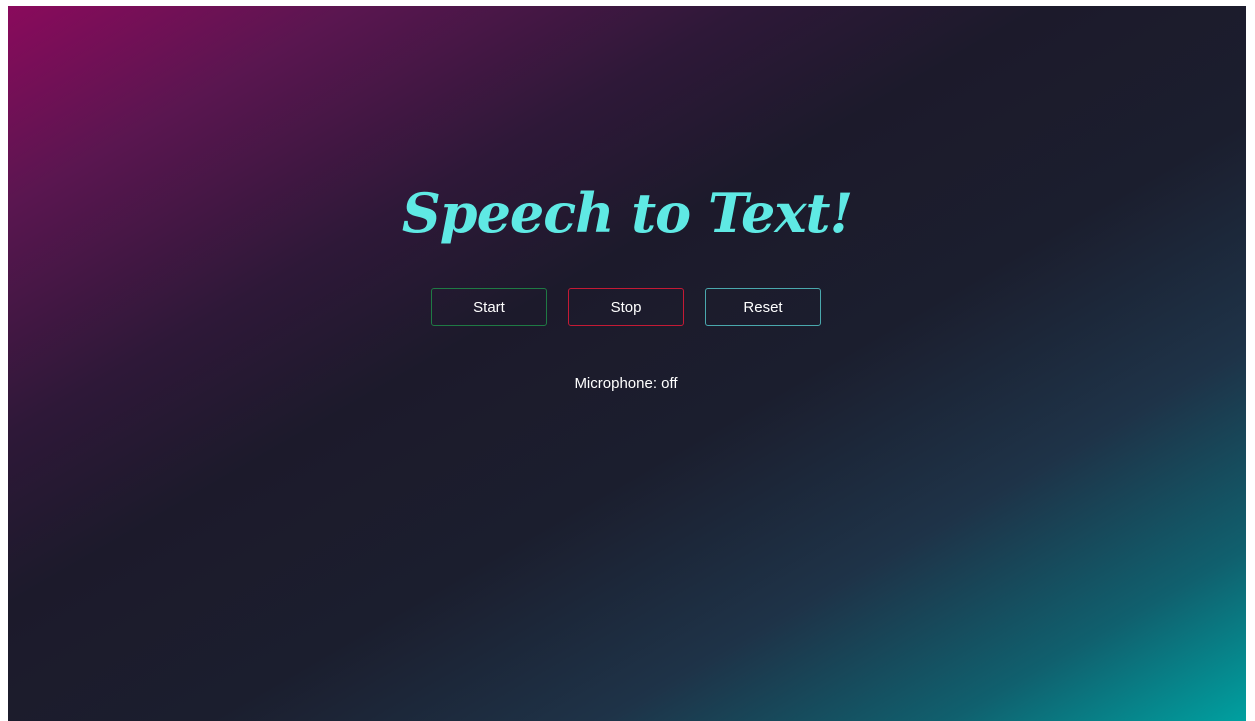  What do you see at coordinates (489, 307) in the screenshot?
I see `start-button: Start` at bounding box center [489, 307].